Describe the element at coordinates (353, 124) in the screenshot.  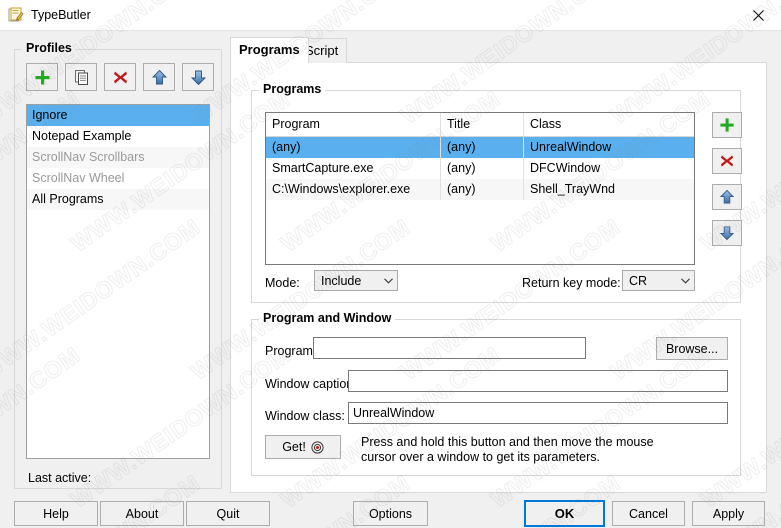
I see `column-header-program: Program` at that location.